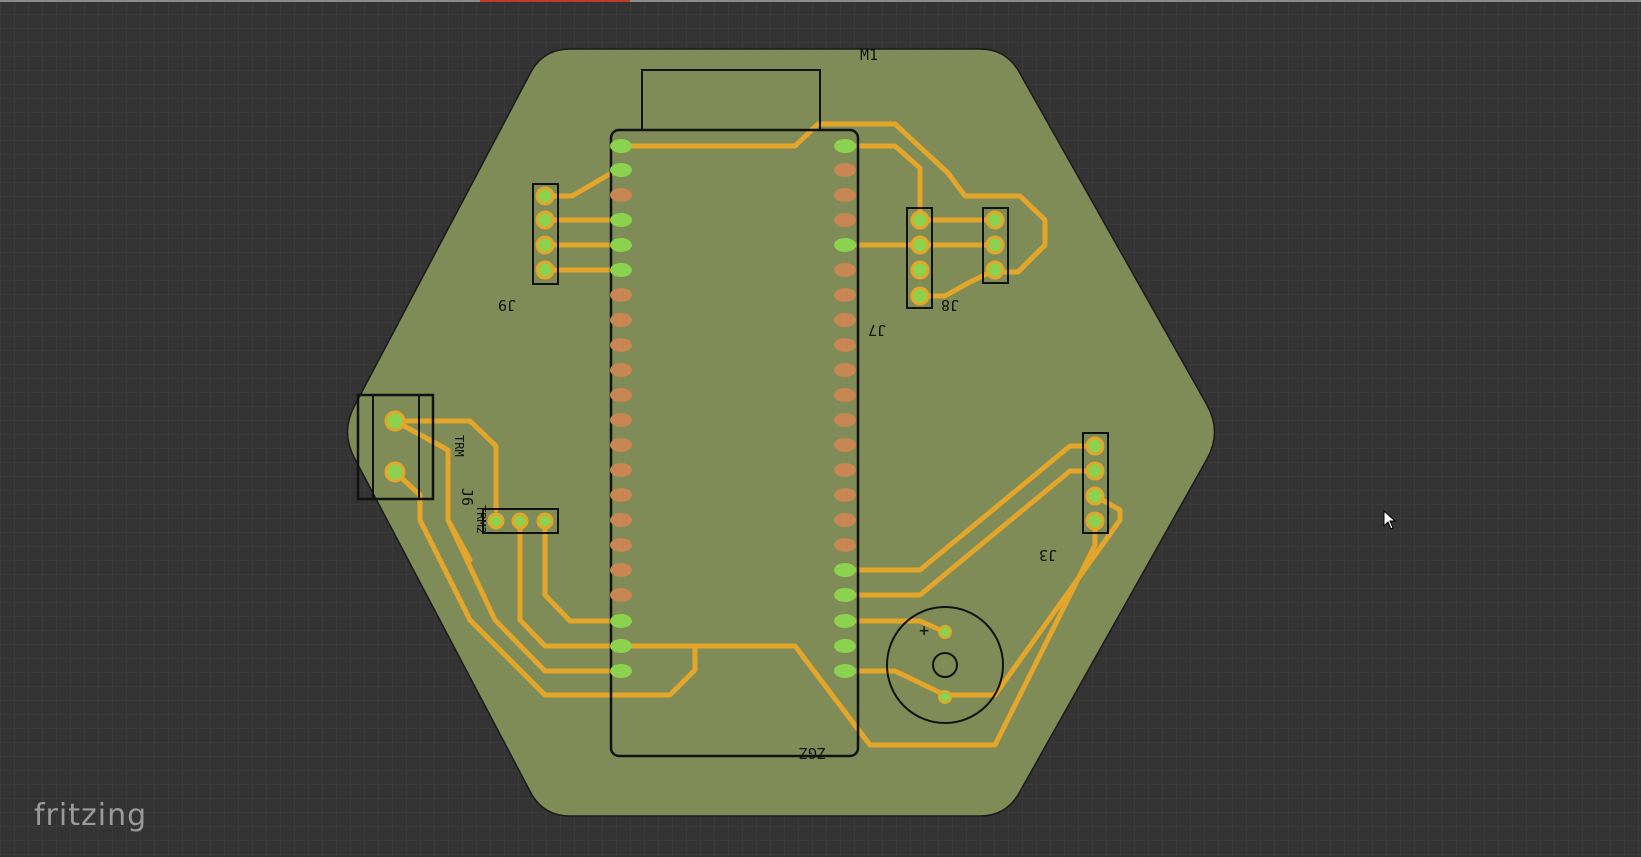 The image size is (1641, 857). Describe the element at coordinates (995, 245) in the screenshot. I see `header-j8` at that location.